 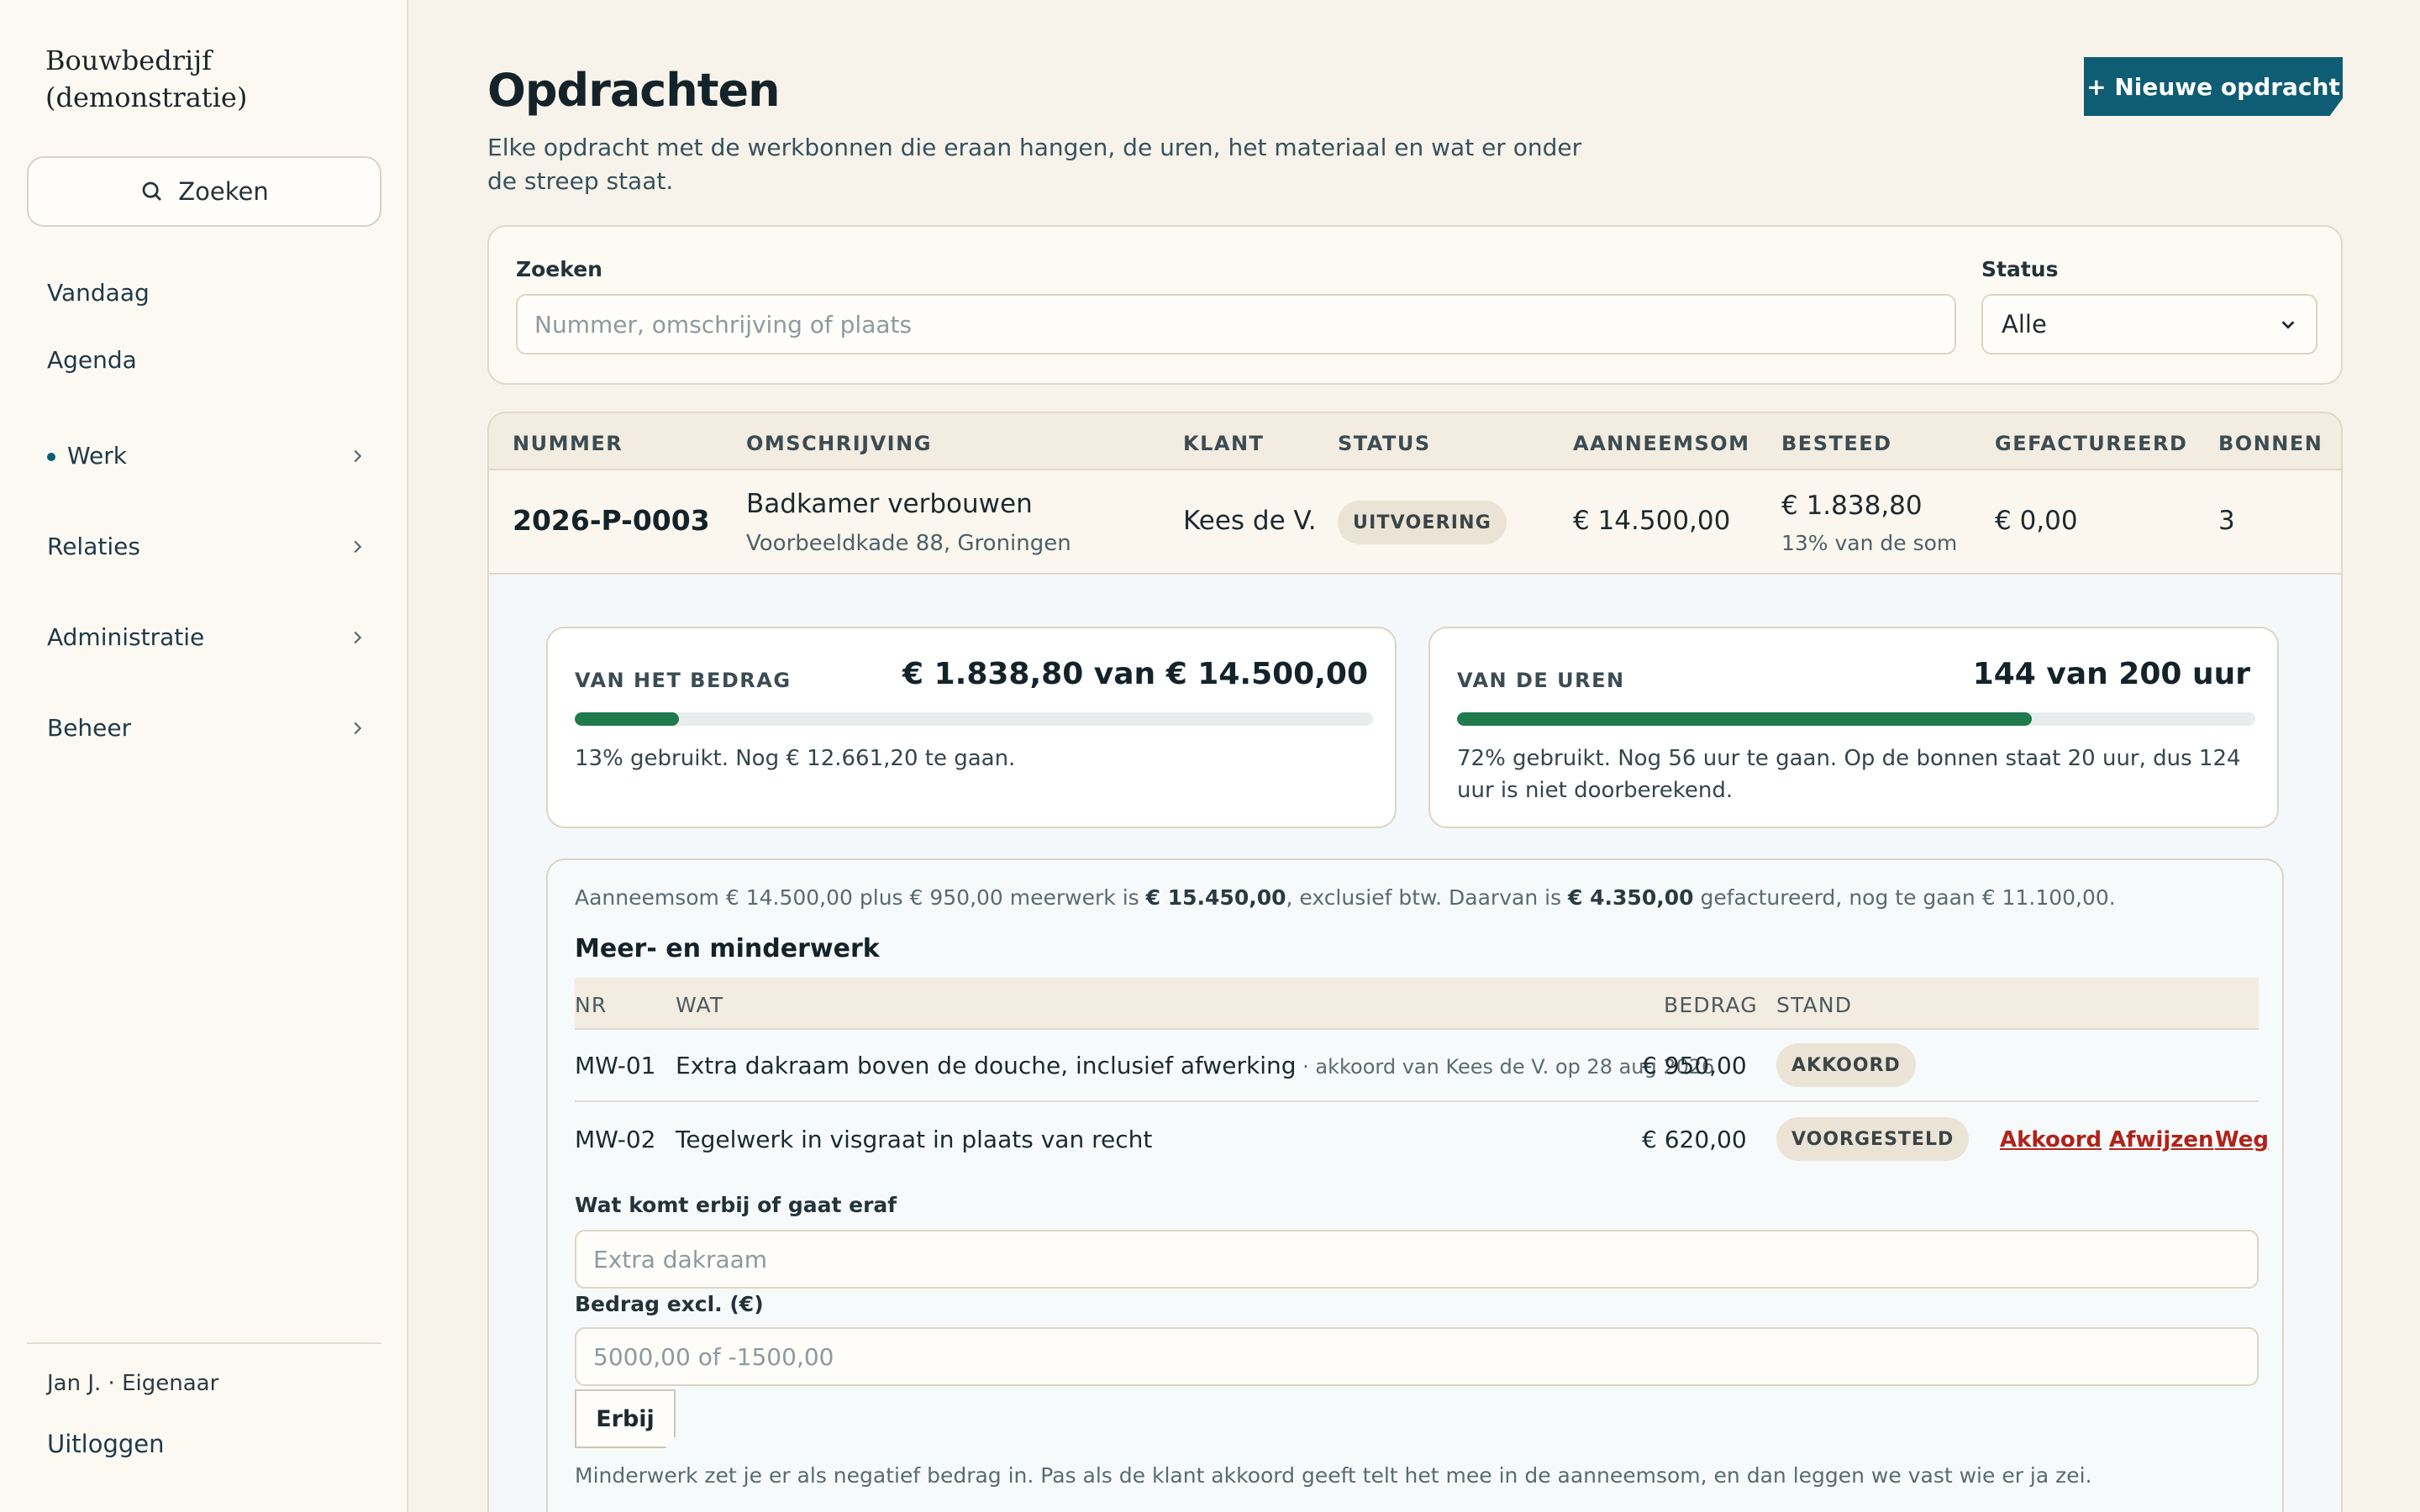 What do you see at coordinates (559, 269) in the screenshot?
I see `search-label: Zoeken` at bounding box center [559, 269].